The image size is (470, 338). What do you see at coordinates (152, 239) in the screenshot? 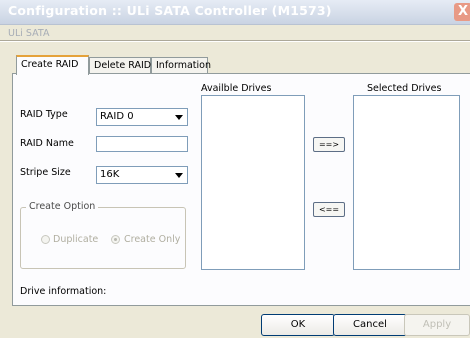
I see `create-only-label: Create Only` at bounding box center [152, 239].